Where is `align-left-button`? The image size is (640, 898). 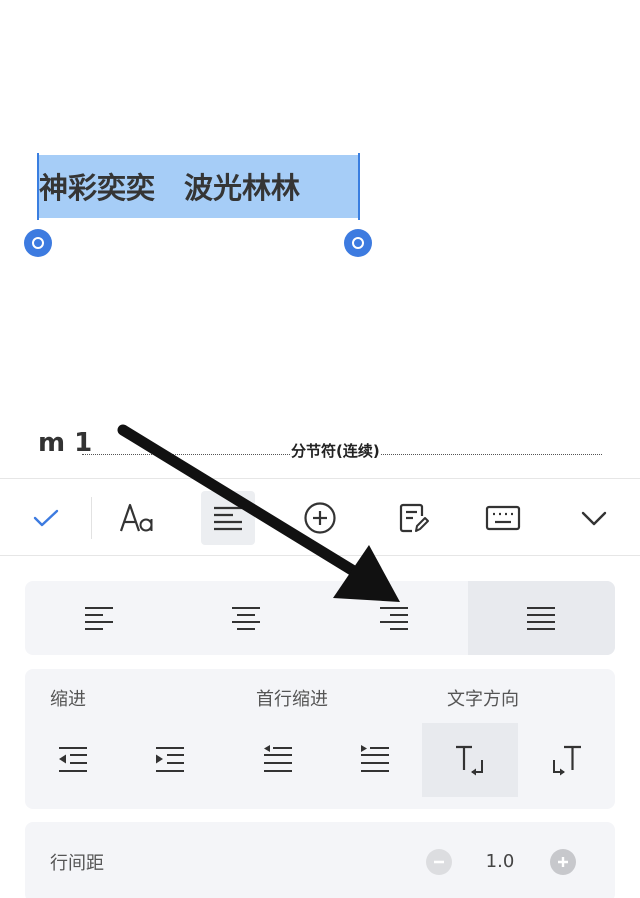
align-left-button is located at coordinates (99, 618).